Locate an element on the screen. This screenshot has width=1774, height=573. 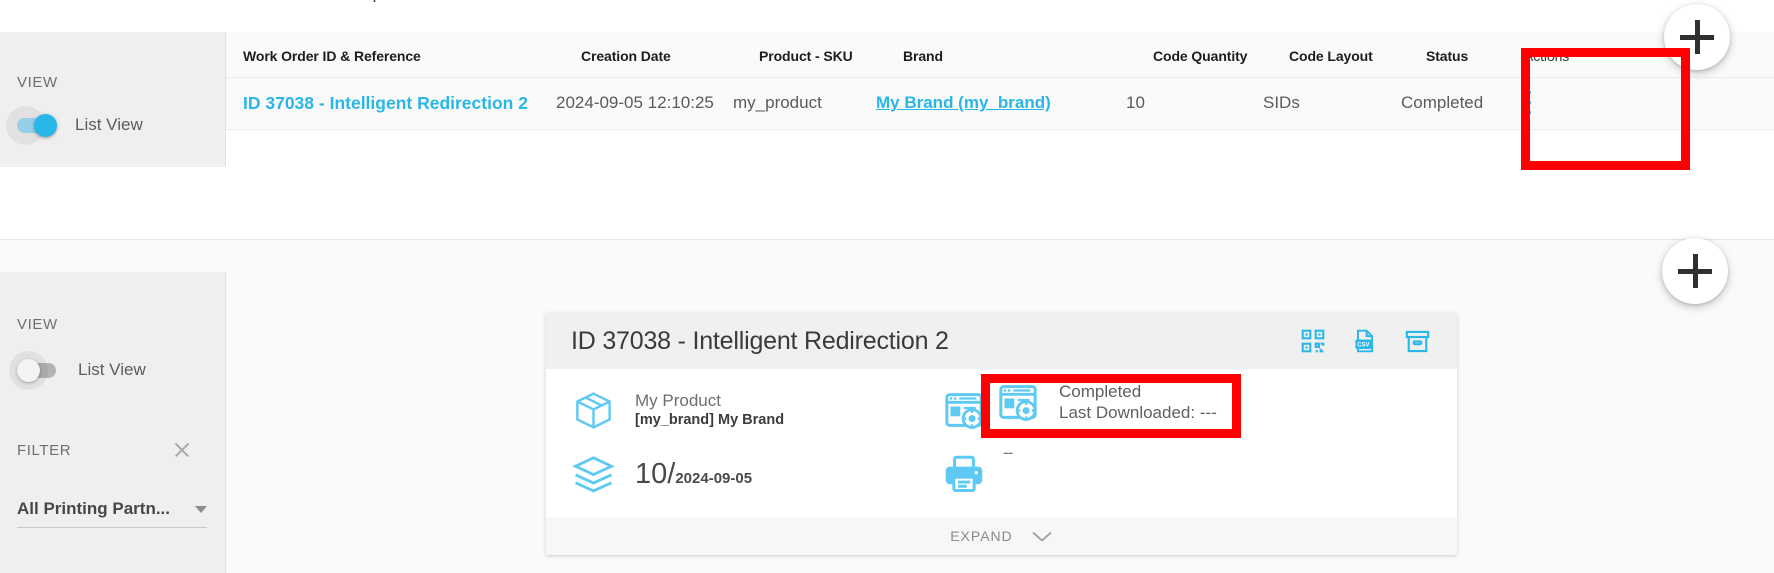
card-printer-text: -- is located at coordinates (1008, 453).